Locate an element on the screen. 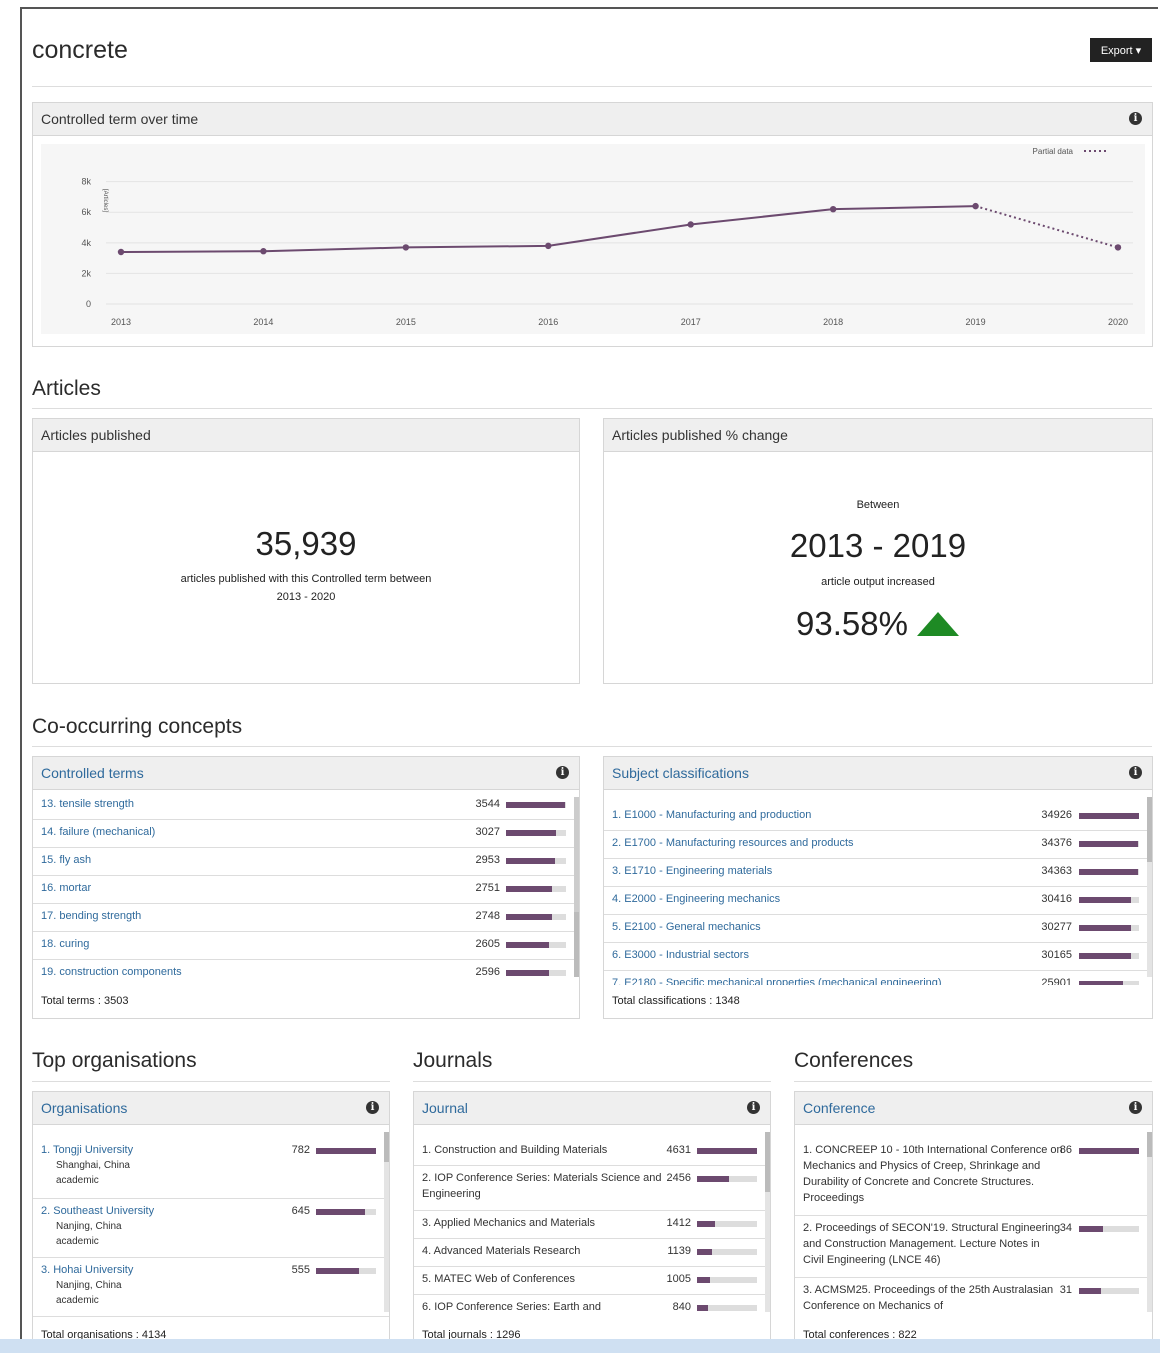 The image size is (1160, 1353). organisations-title: Organisations is located at coordinates (84, 1108).